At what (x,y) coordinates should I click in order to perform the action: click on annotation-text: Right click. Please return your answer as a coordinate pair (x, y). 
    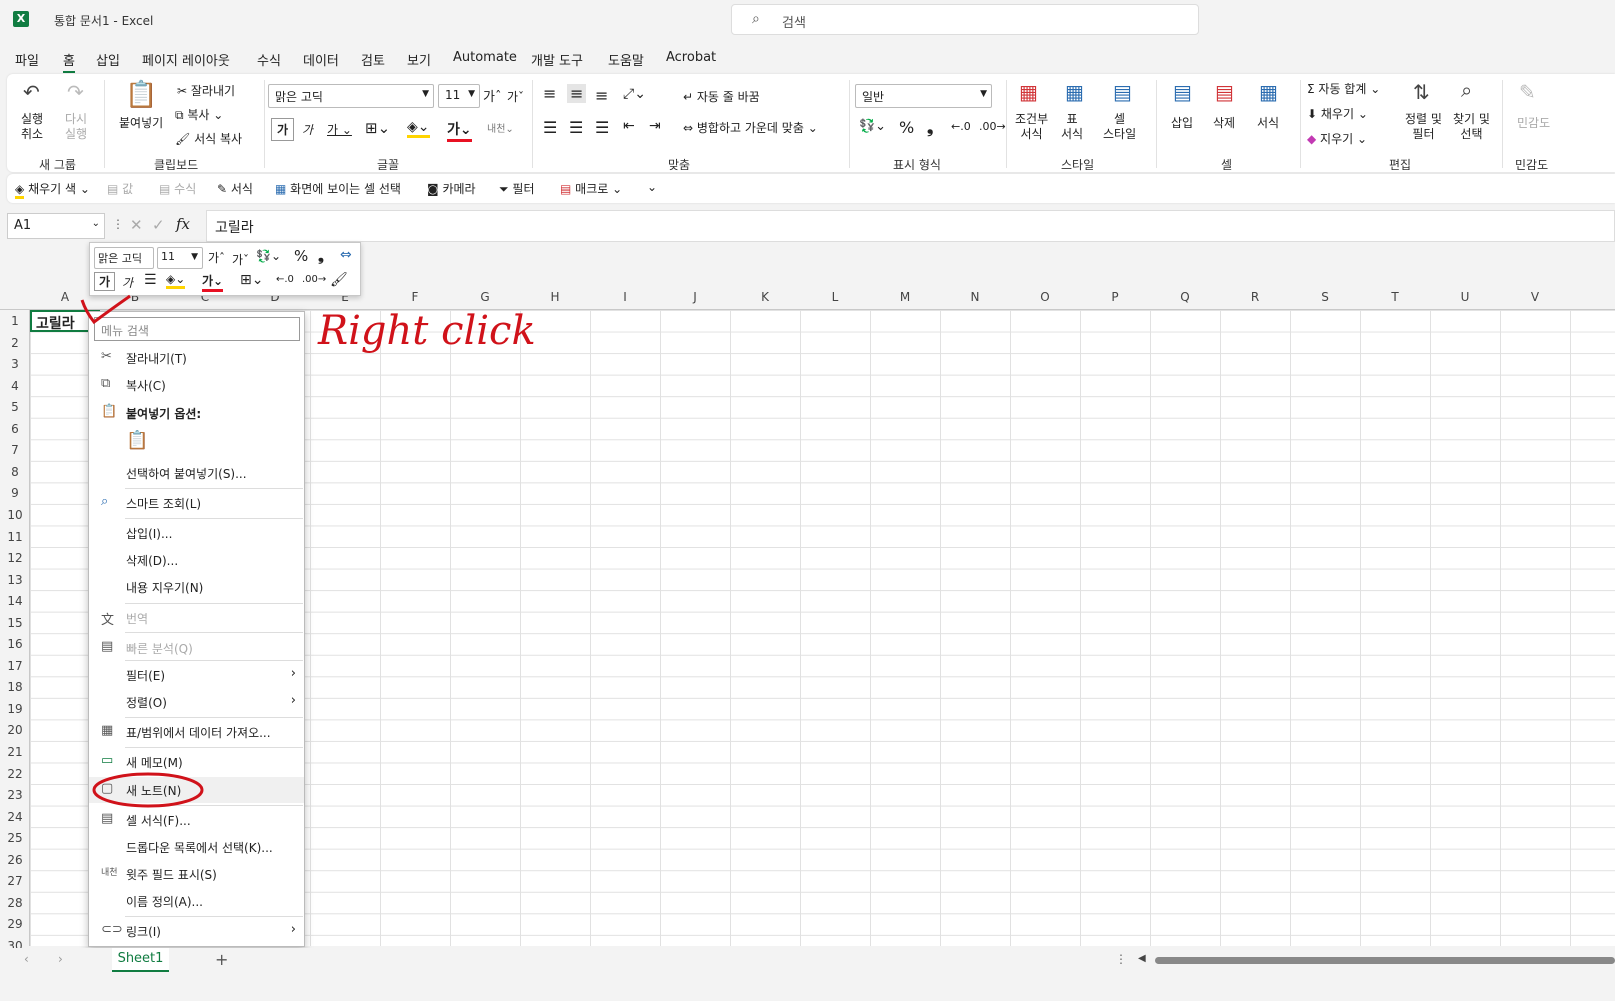
    Looking at the image, I should click on (427, 331).